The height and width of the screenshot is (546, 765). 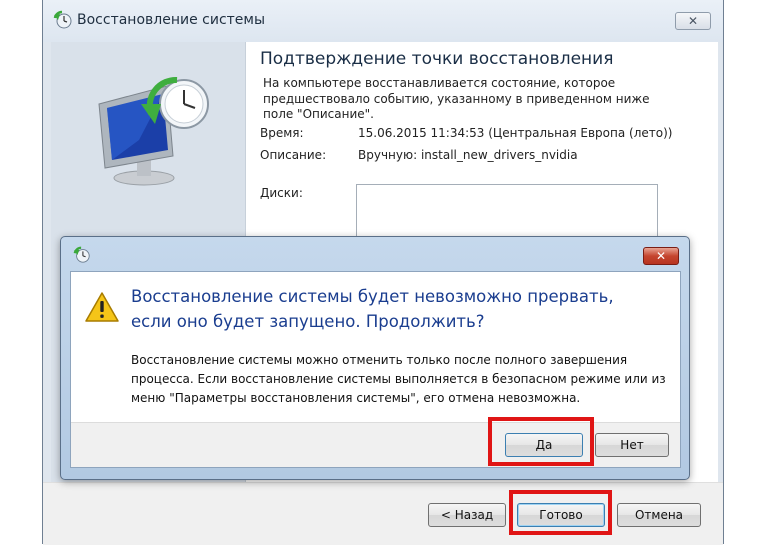 I want to click on wizard-button-bar: < Назад Готово Отмена, so click(x=383, y=513).